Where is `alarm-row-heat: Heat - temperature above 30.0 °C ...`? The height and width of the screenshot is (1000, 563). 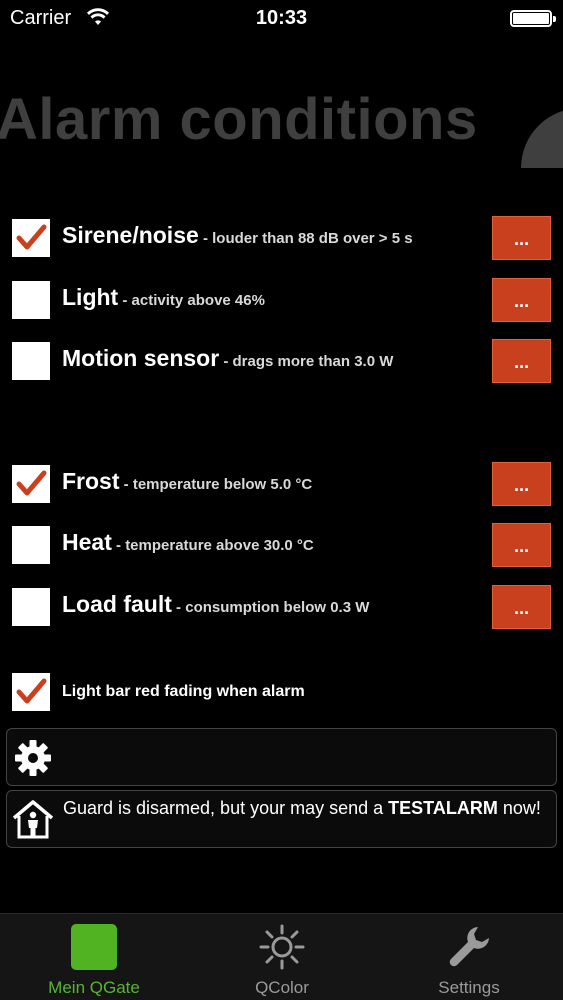 alarm-row-heat: Heat - temperature above 30.0 °C ... is located at coordinates (281, 546).